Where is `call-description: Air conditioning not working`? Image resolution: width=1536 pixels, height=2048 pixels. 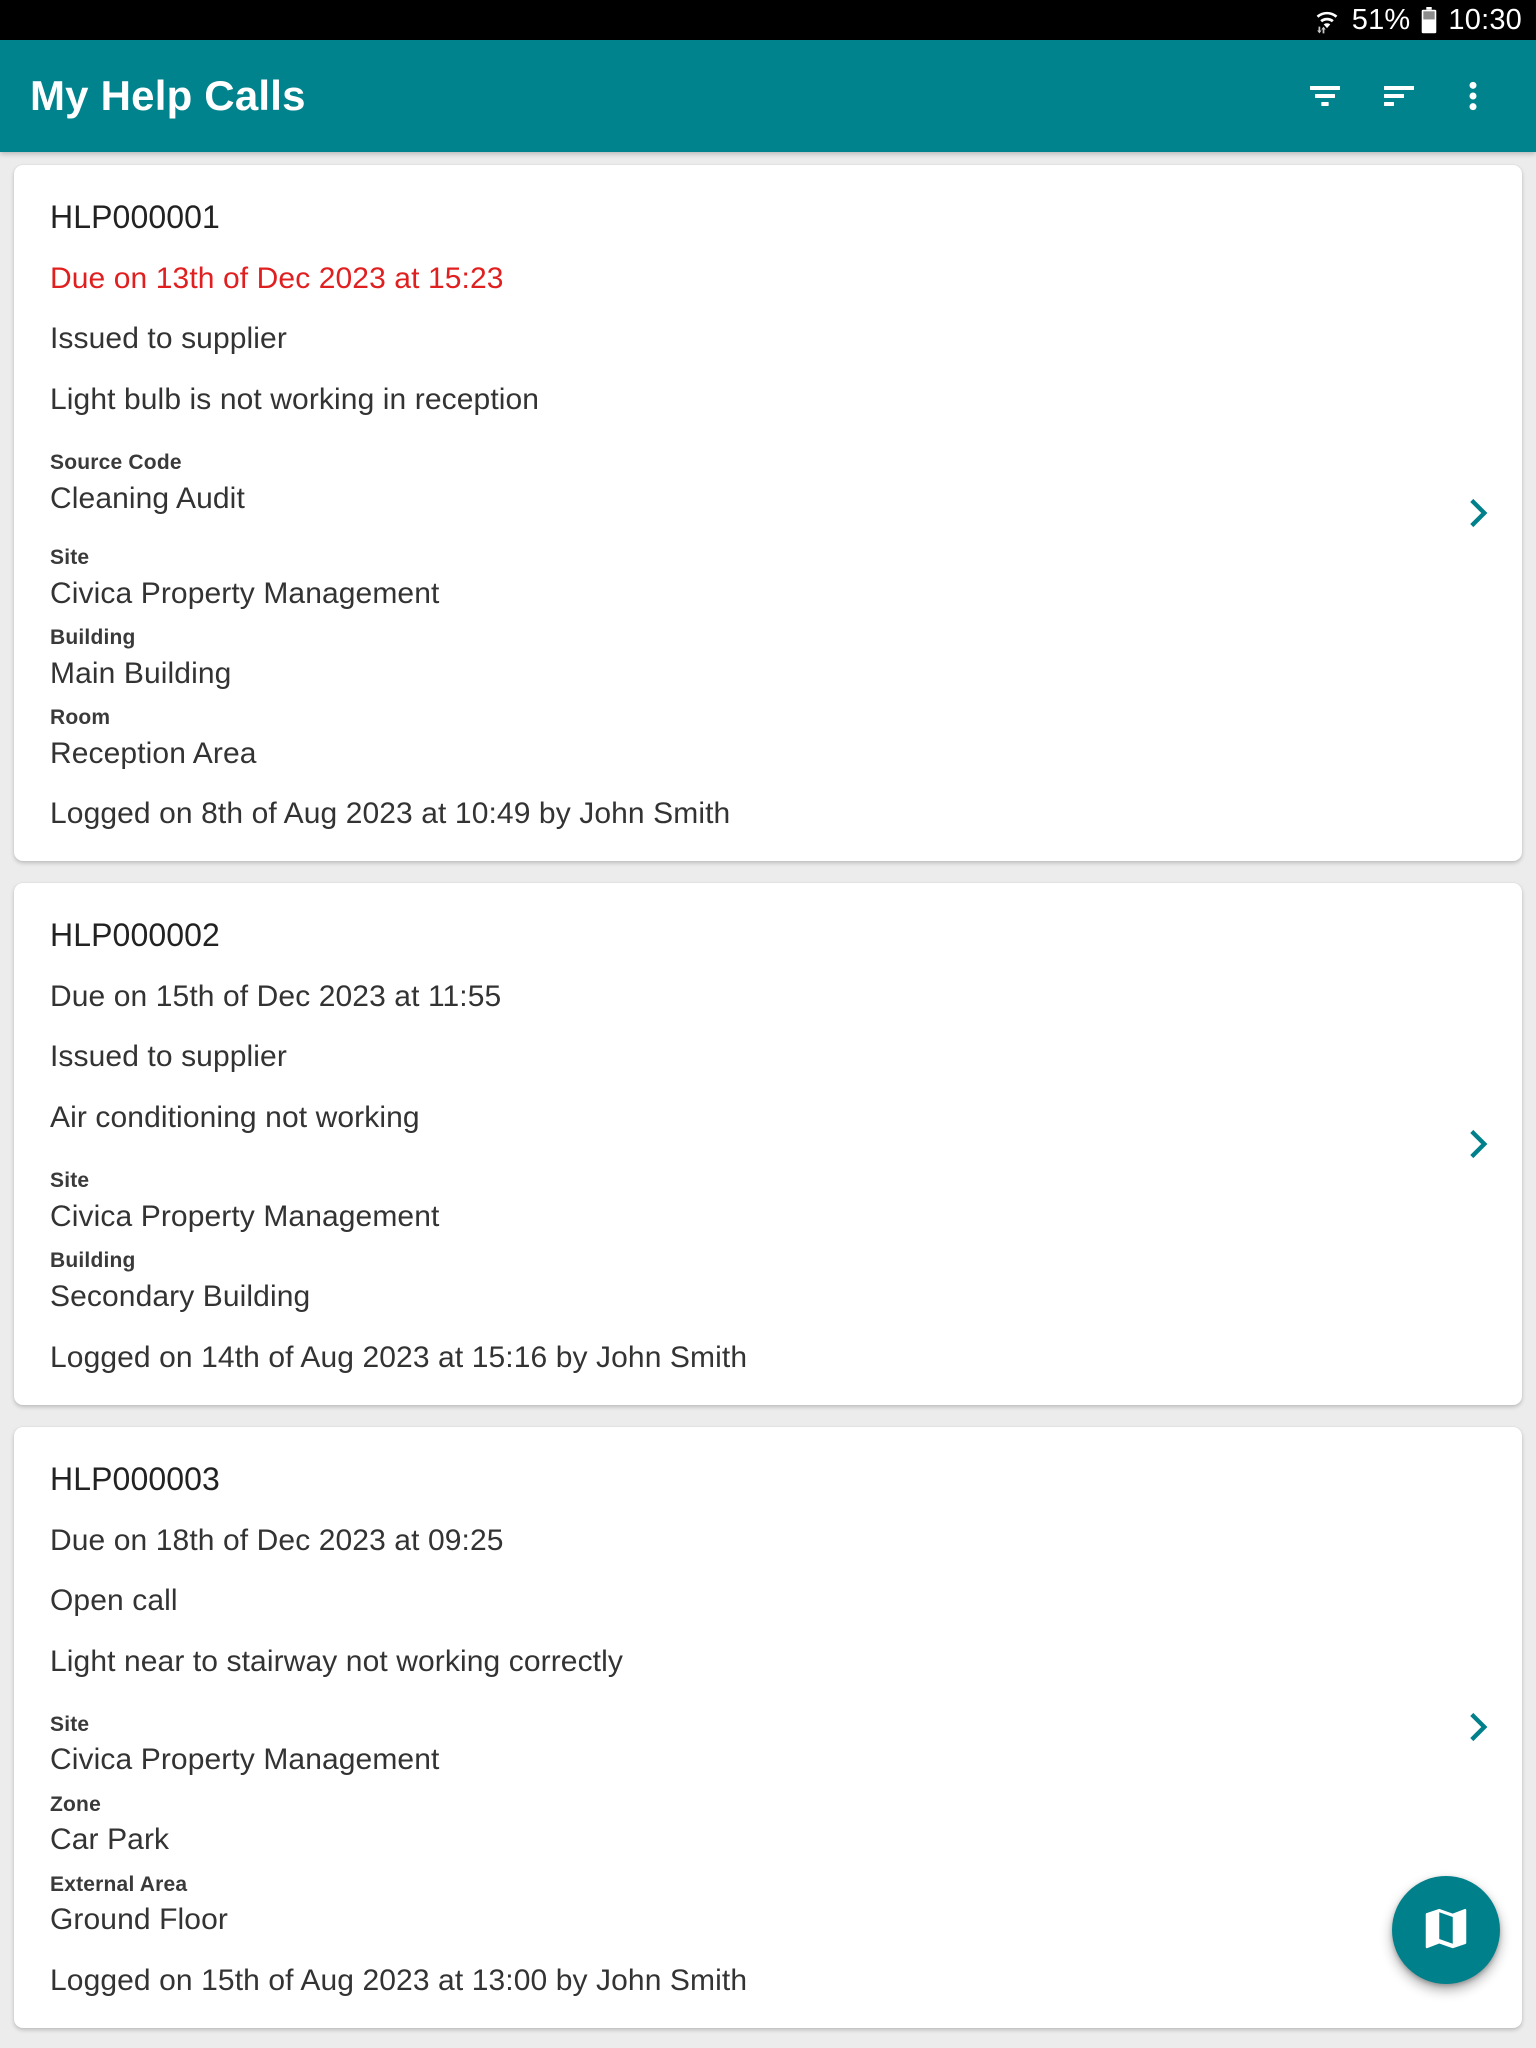
call-description: Air conditioning not working is located at coordinates (235, 1118).